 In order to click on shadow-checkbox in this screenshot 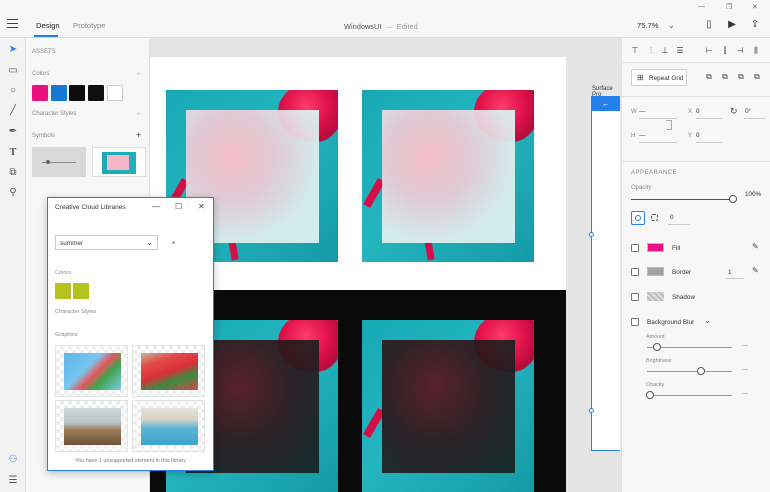, I will do `click(635, 297)`.